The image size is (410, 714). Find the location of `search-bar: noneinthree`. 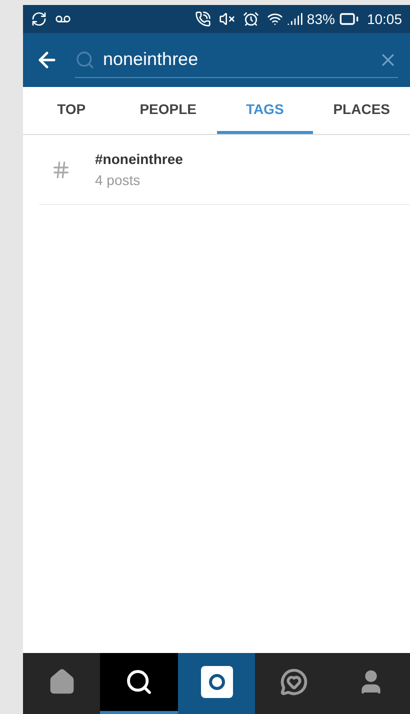

search-bar: noneinthree is located at coordinates (236, 60).